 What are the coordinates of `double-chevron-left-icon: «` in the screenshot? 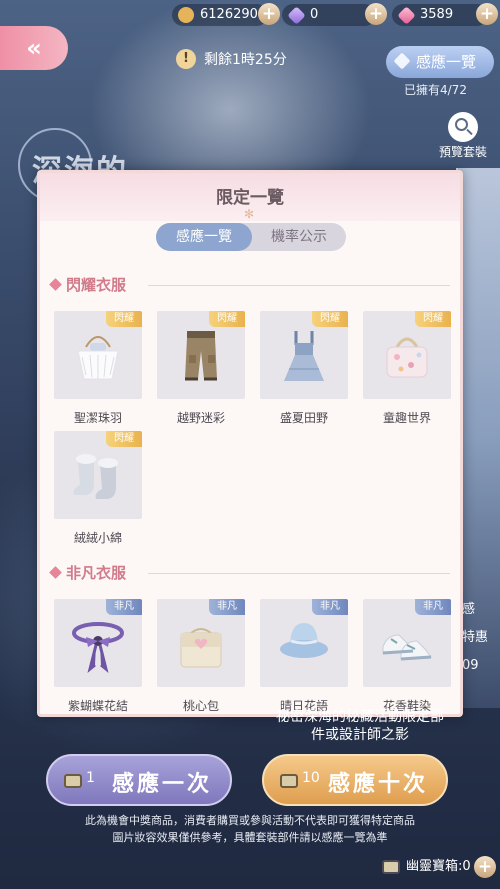 It's located at (34, 48).